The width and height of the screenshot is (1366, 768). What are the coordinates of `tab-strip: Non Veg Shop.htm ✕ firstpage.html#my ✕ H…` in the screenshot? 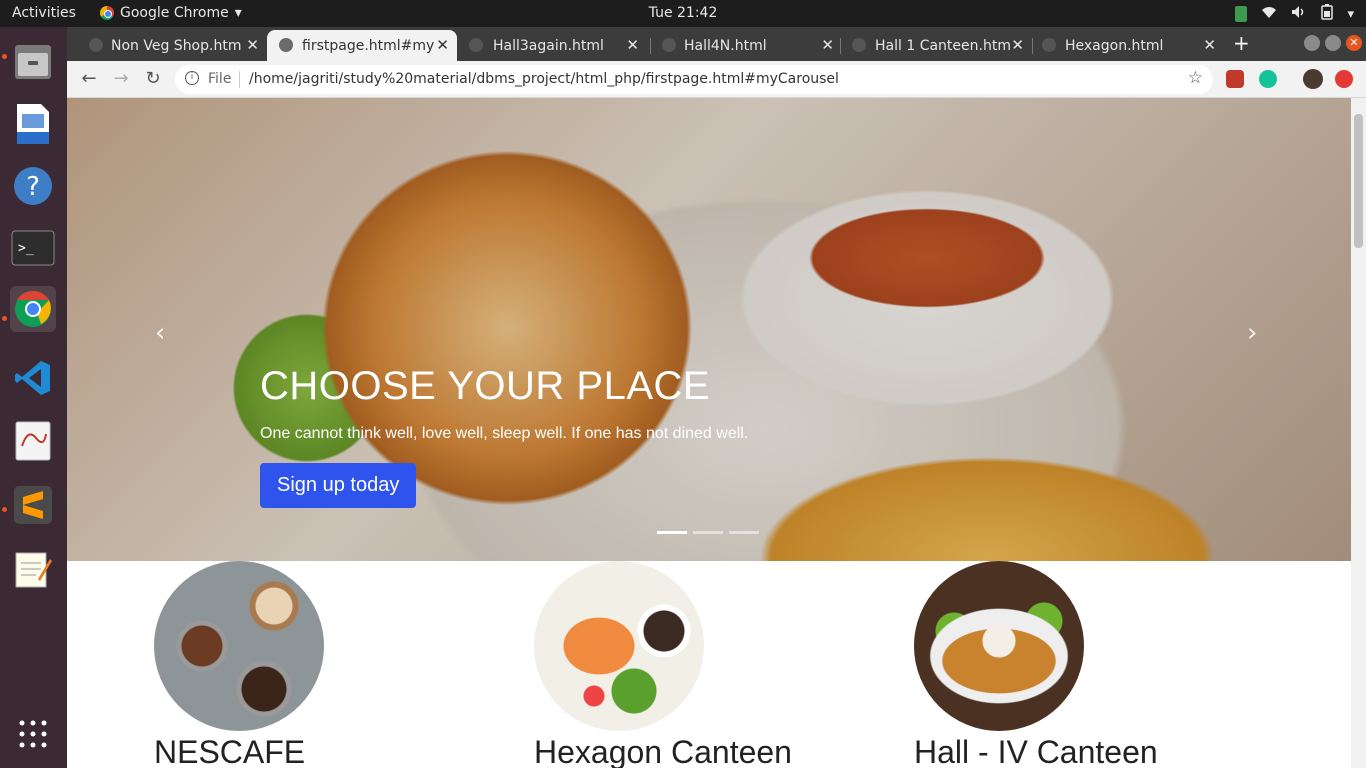 It's located at (716, 44).